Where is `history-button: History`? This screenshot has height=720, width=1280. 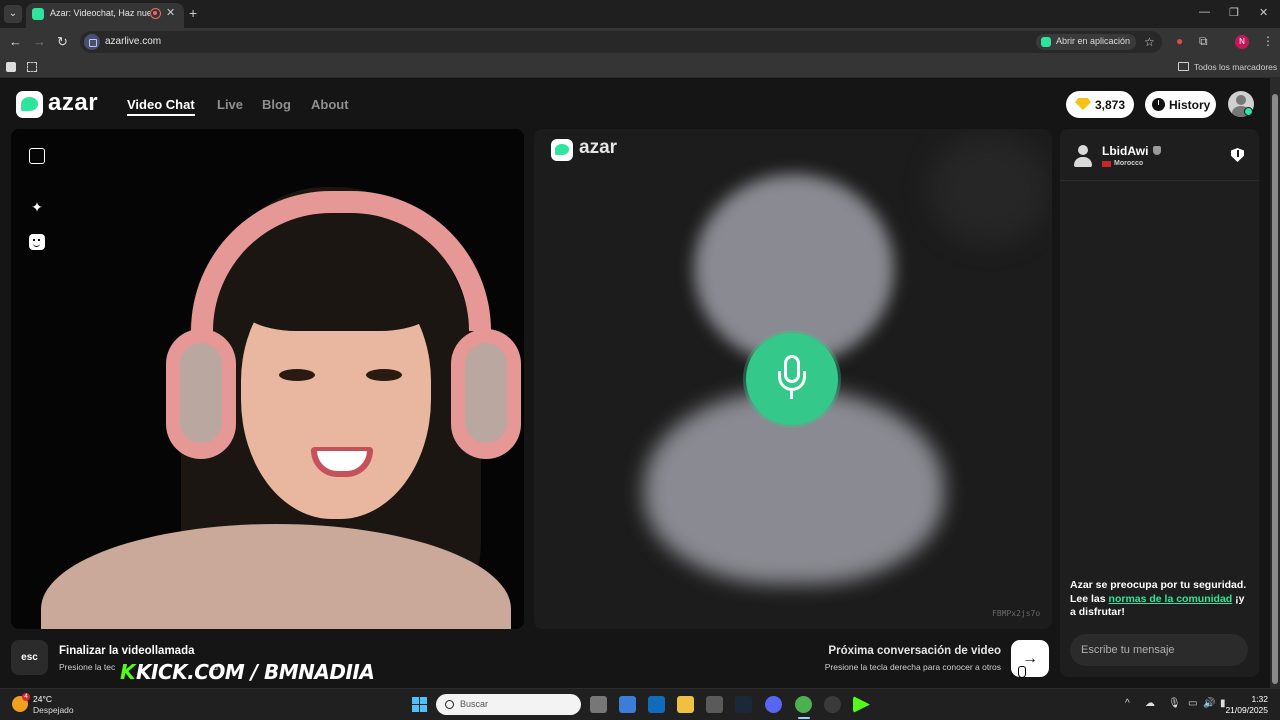
history-button: History is located at coordinates (1180, 104).